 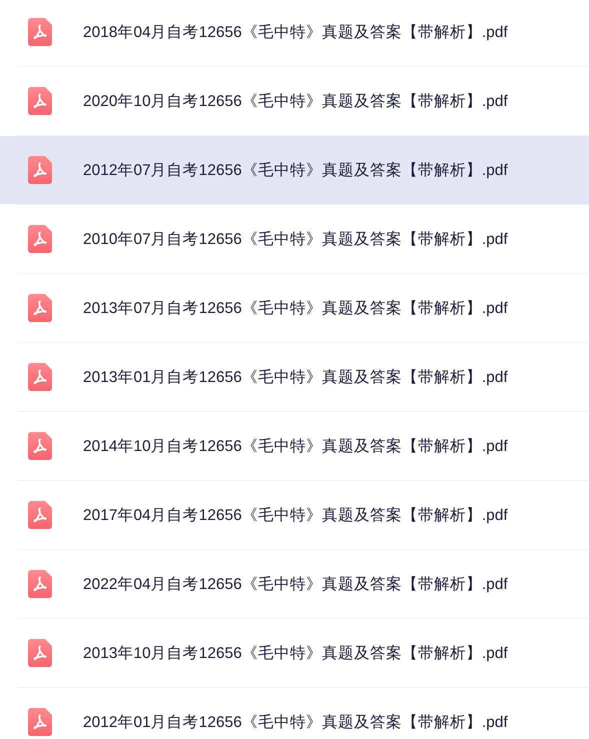 What do you see at coordinates (295, 240) in the screenshot?
I see `file-name: 2010年07月自考12656《毛中特》真题及答案【带解析】.pdf` at bounding box center [295, 240].